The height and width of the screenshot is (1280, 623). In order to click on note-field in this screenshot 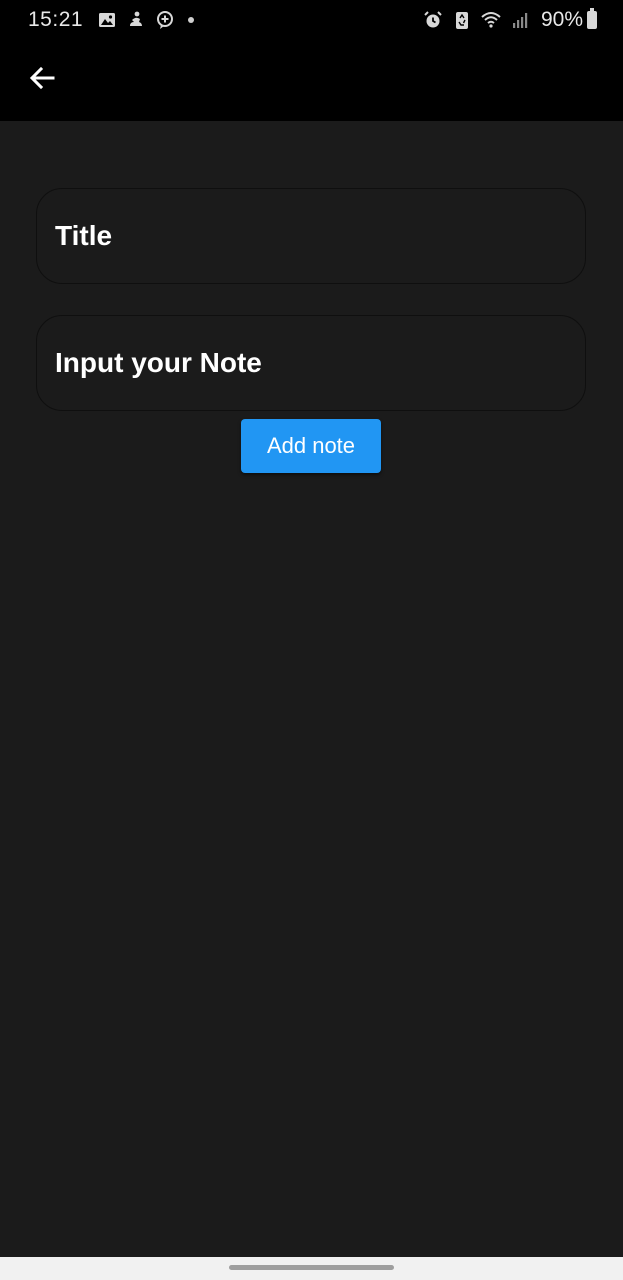, I will do `click(311, 363)`.